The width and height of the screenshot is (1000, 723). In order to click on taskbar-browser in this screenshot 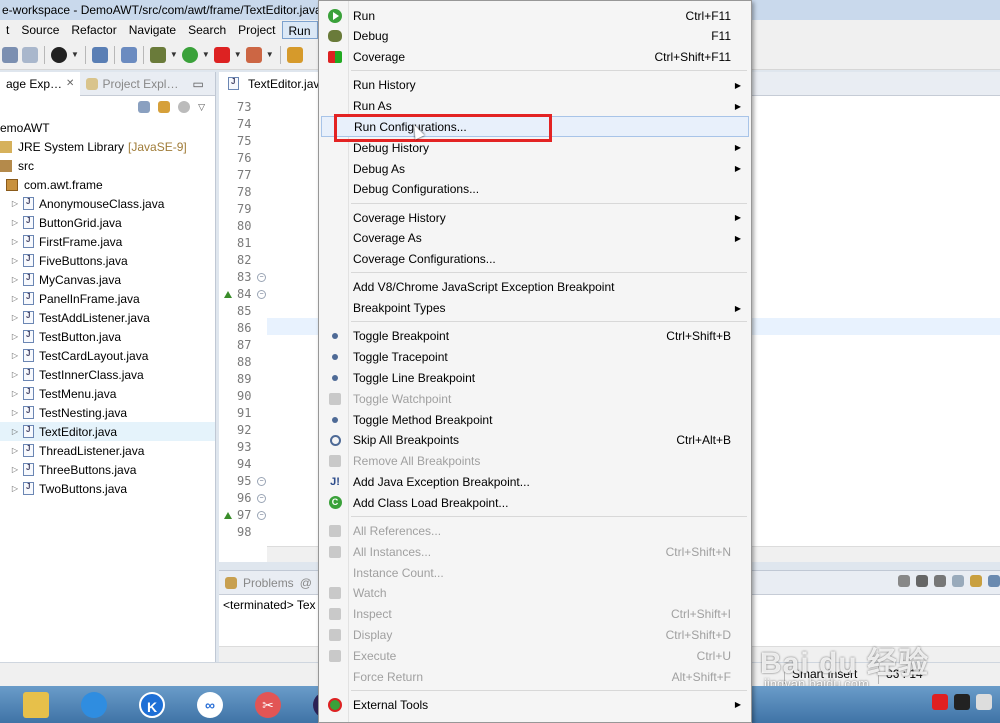, I will do `click(94, 705)`.